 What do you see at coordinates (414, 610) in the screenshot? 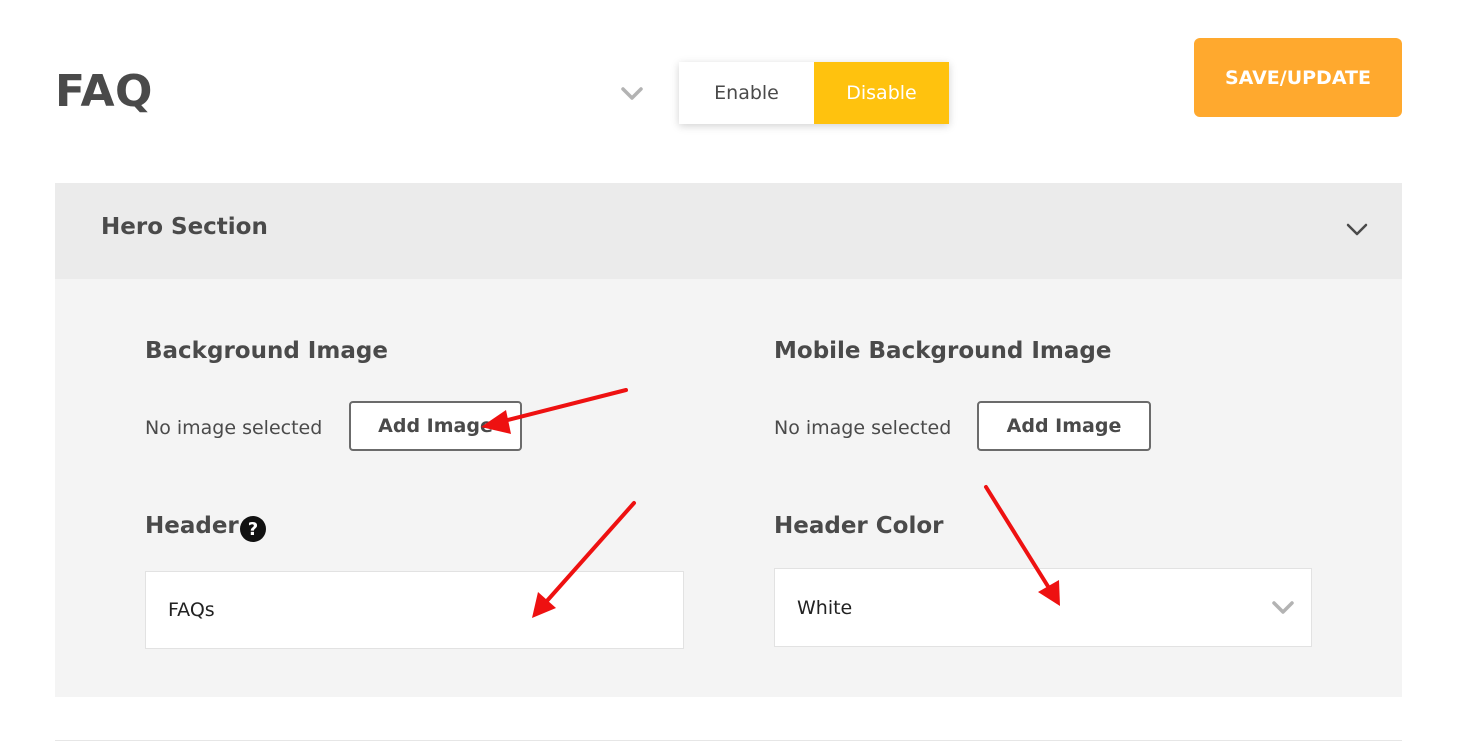
I see `header-input: FAQs` at bounding box center [414, 610].